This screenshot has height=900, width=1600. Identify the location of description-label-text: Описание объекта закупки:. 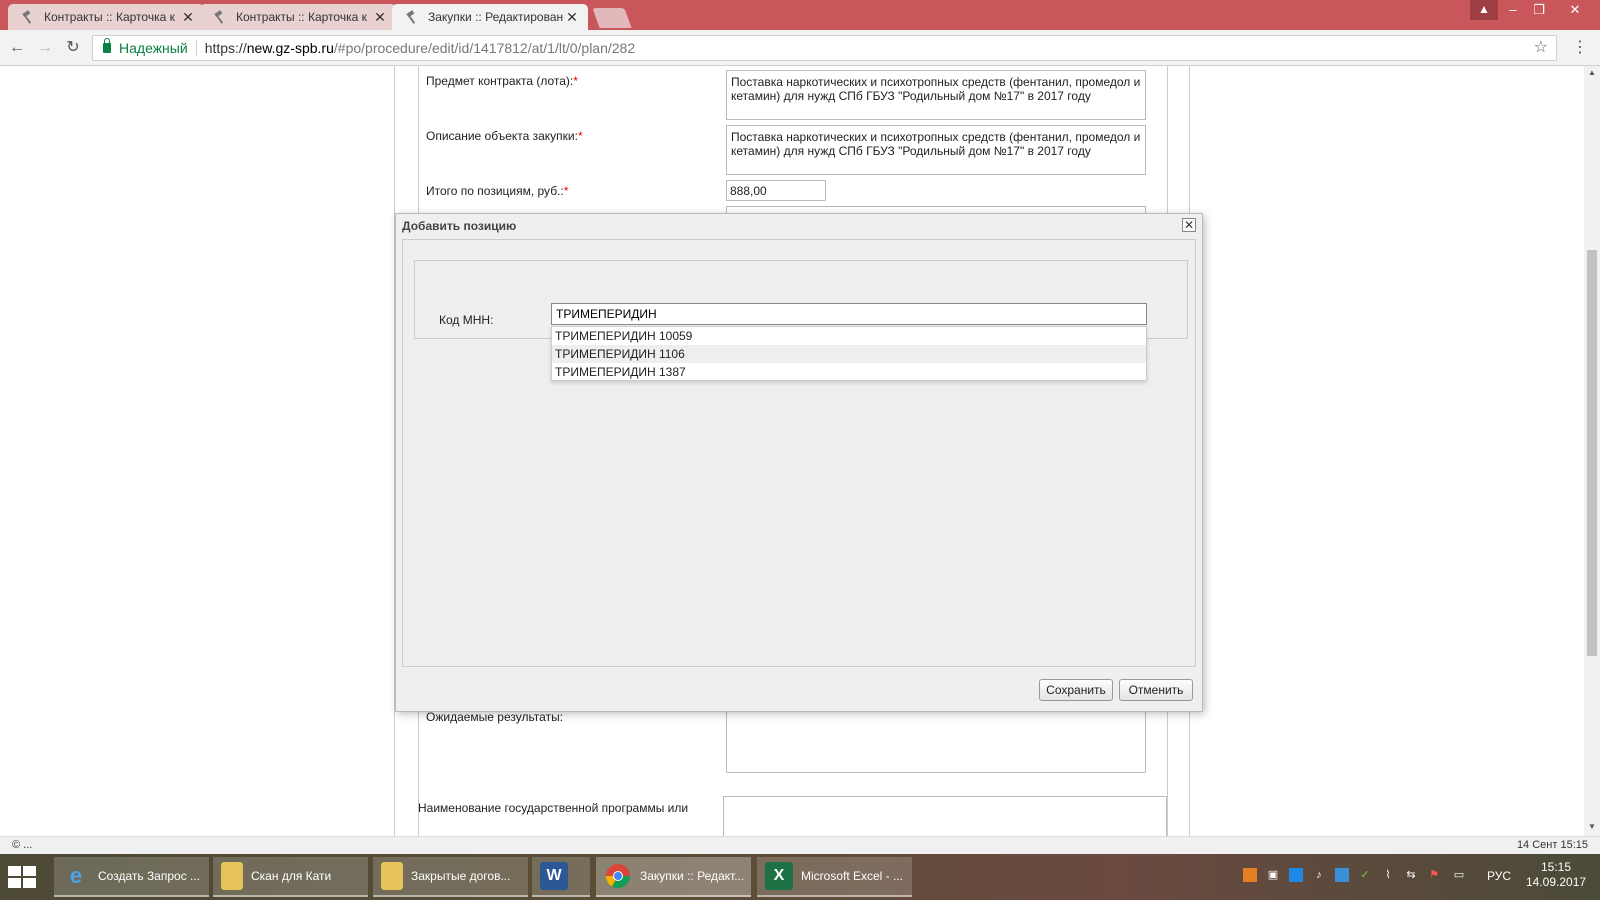
(502, 136).